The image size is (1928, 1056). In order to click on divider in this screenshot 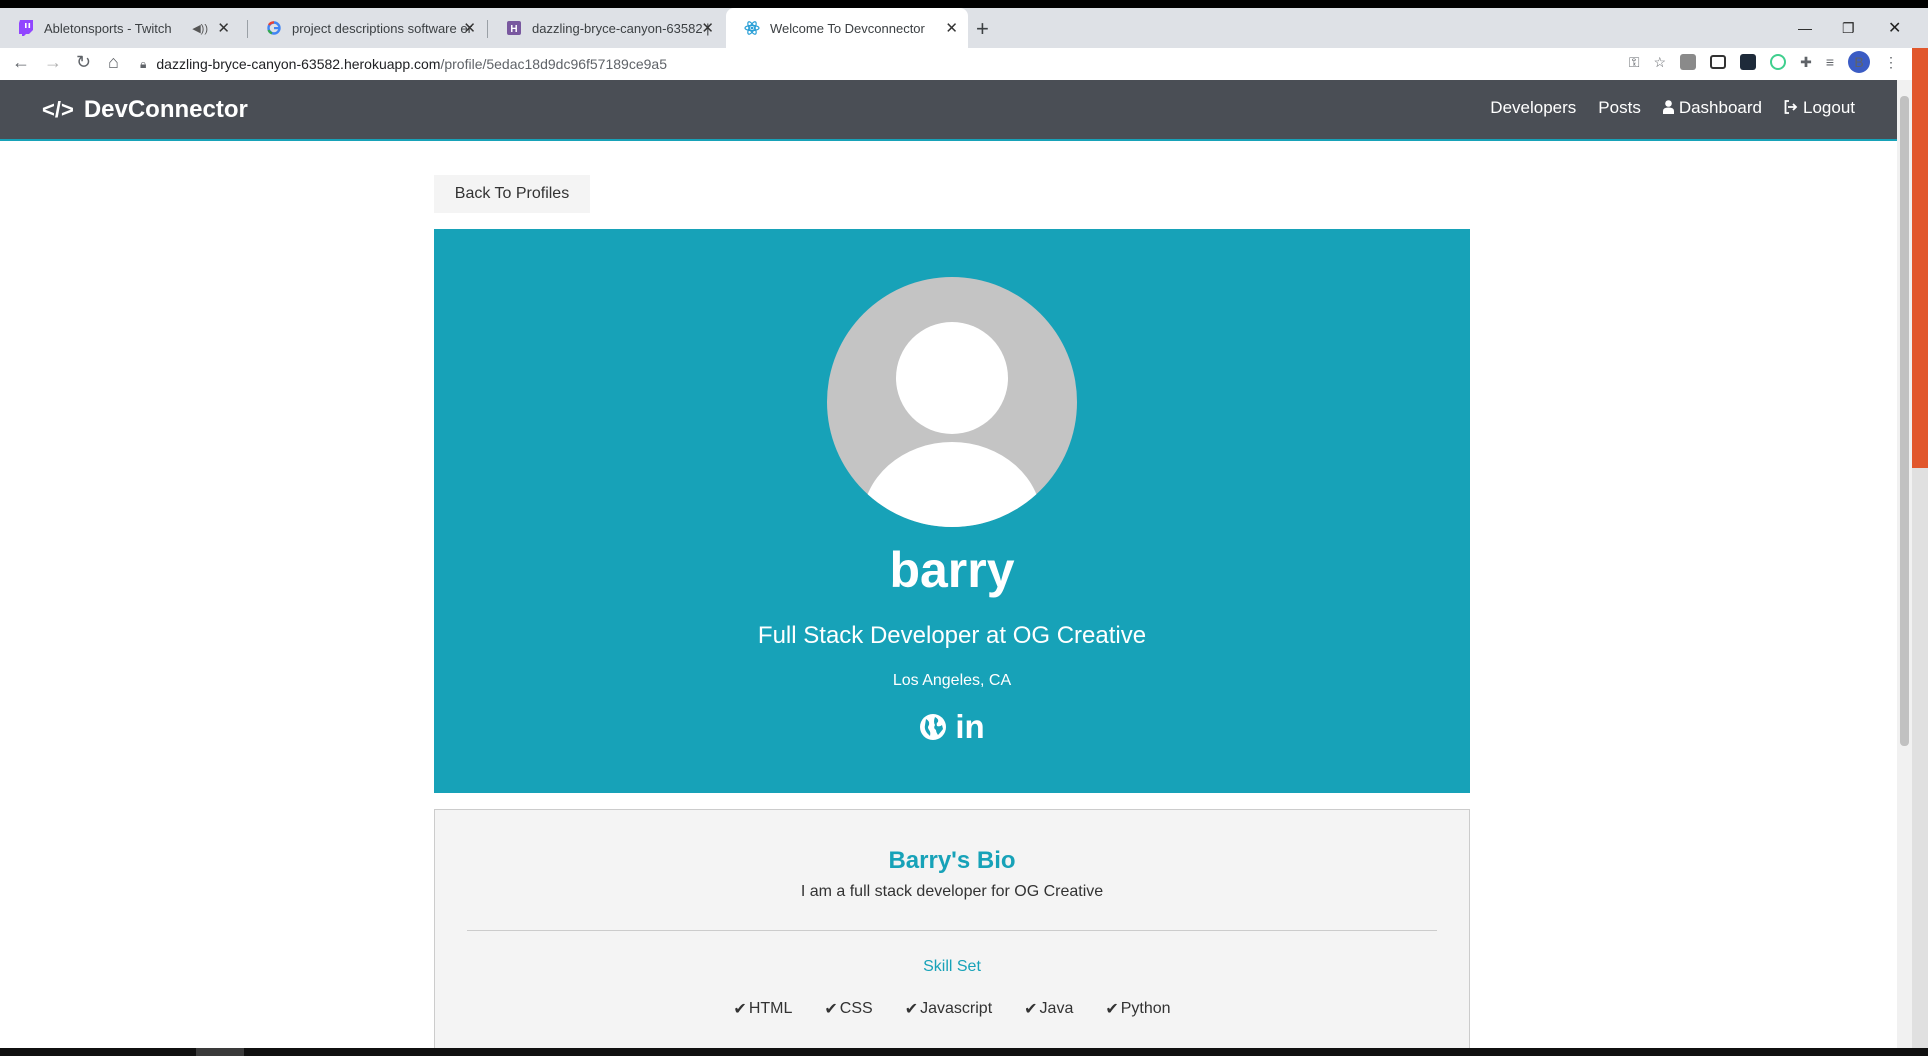, I will do `click(952, 930)`.